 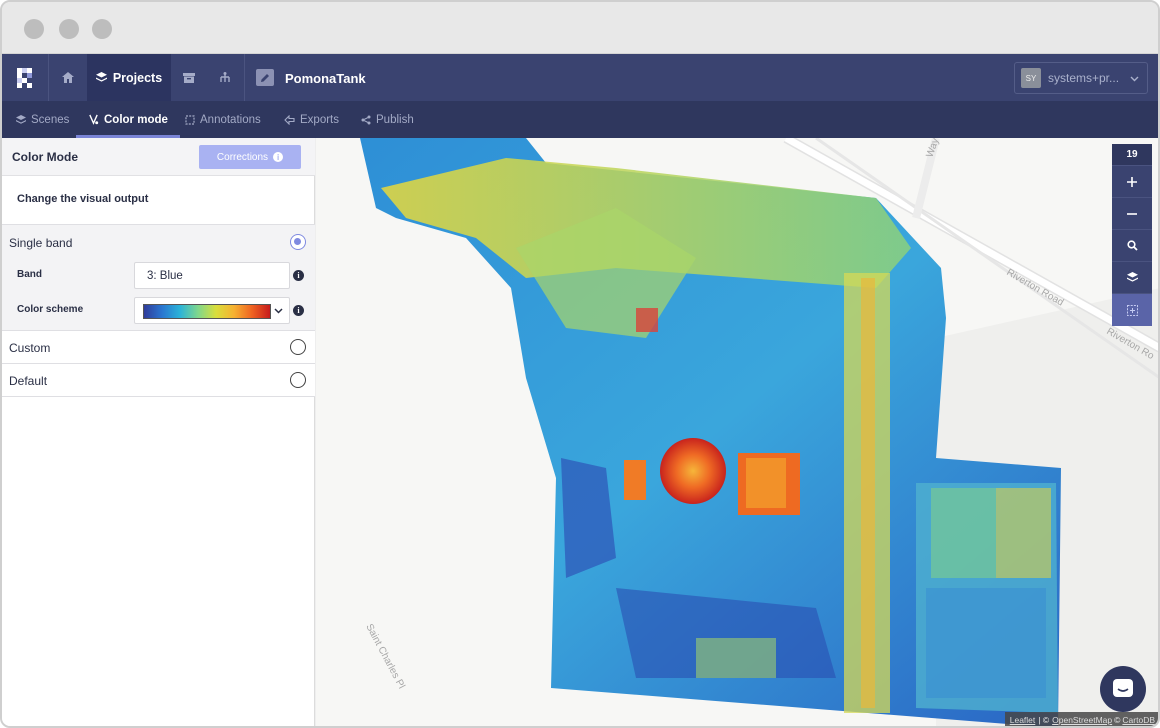 What do you see at coordinates (1023, 720) in the screenshot?
I see `leaflet-link: Leaflet` at bounding box center [1023, 720].